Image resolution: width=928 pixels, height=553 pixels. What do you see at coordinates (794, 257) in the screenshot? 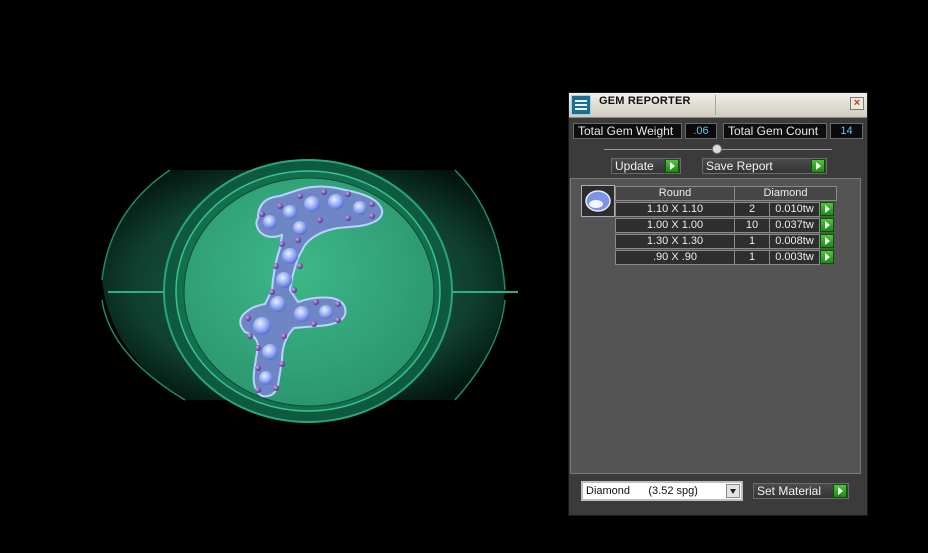
I see `row-weight: 0.003tw` at bounding box center [794, 257].